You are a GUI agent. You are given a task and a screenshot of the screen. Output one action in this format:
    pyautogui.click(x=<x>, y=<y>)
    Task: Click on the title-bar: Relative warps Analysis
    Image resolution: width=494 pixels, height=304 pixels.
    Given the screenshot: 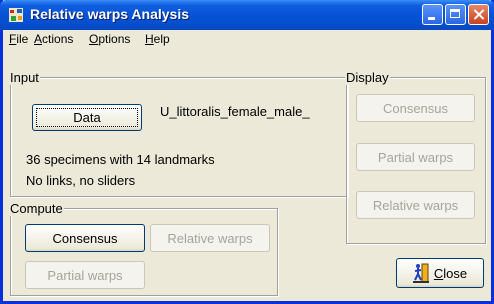 What is the action you would take?
    pyautogui.click(x=247, y=15)
    